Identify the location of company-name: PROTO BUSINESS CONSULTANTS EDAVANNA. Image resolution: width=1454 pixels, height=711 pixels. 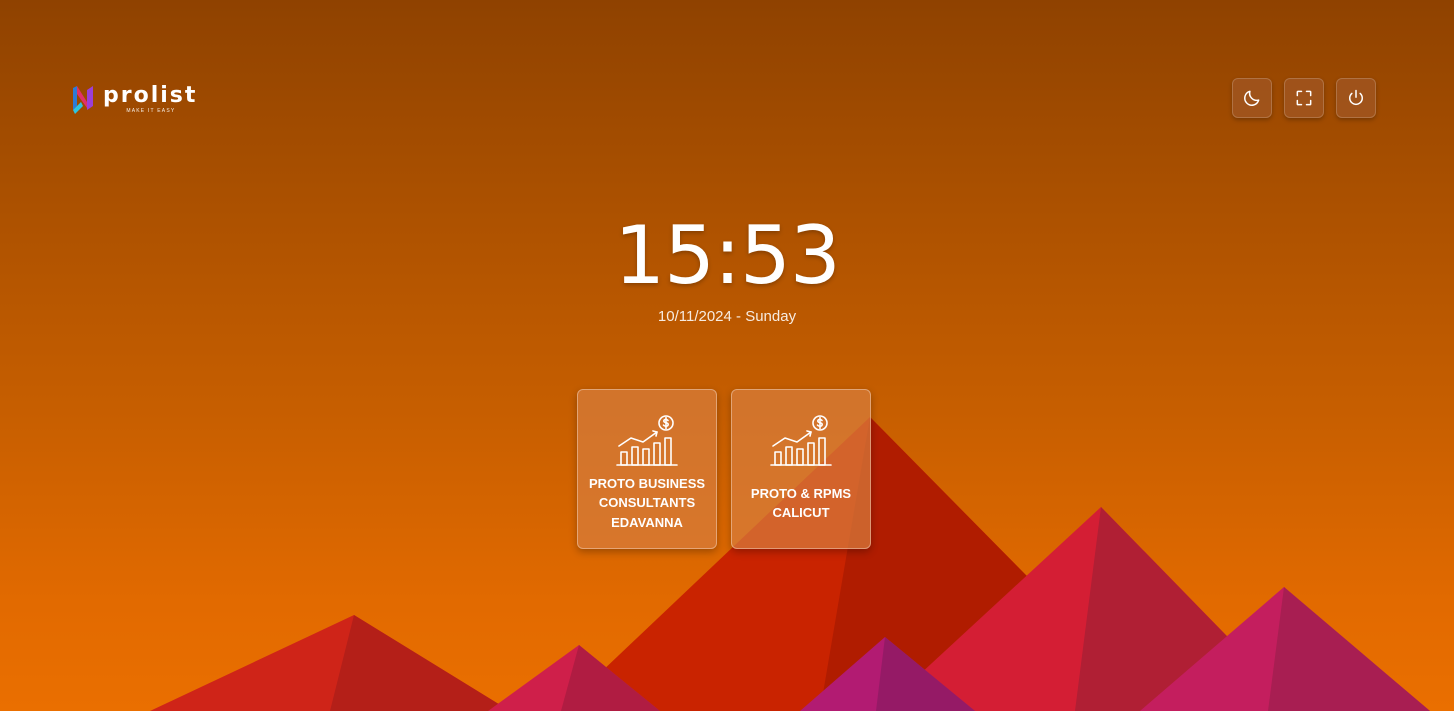
(647, 502).